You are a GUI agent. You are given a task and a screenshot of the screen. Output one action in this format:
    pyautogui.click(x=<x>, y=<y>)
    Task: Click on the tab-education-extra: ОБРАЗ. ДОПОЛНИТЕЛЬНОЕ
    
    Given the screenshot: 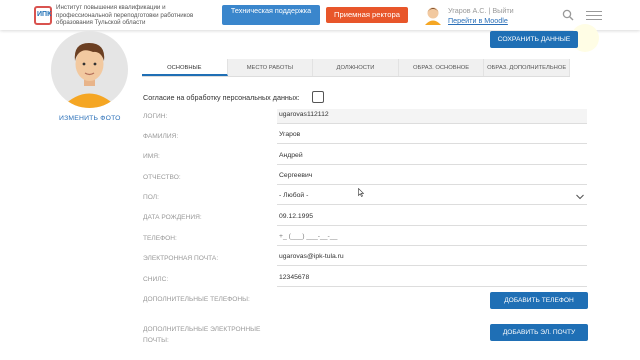 What is the action you would take?
    pyautogui.click(x=527, y=67)
    